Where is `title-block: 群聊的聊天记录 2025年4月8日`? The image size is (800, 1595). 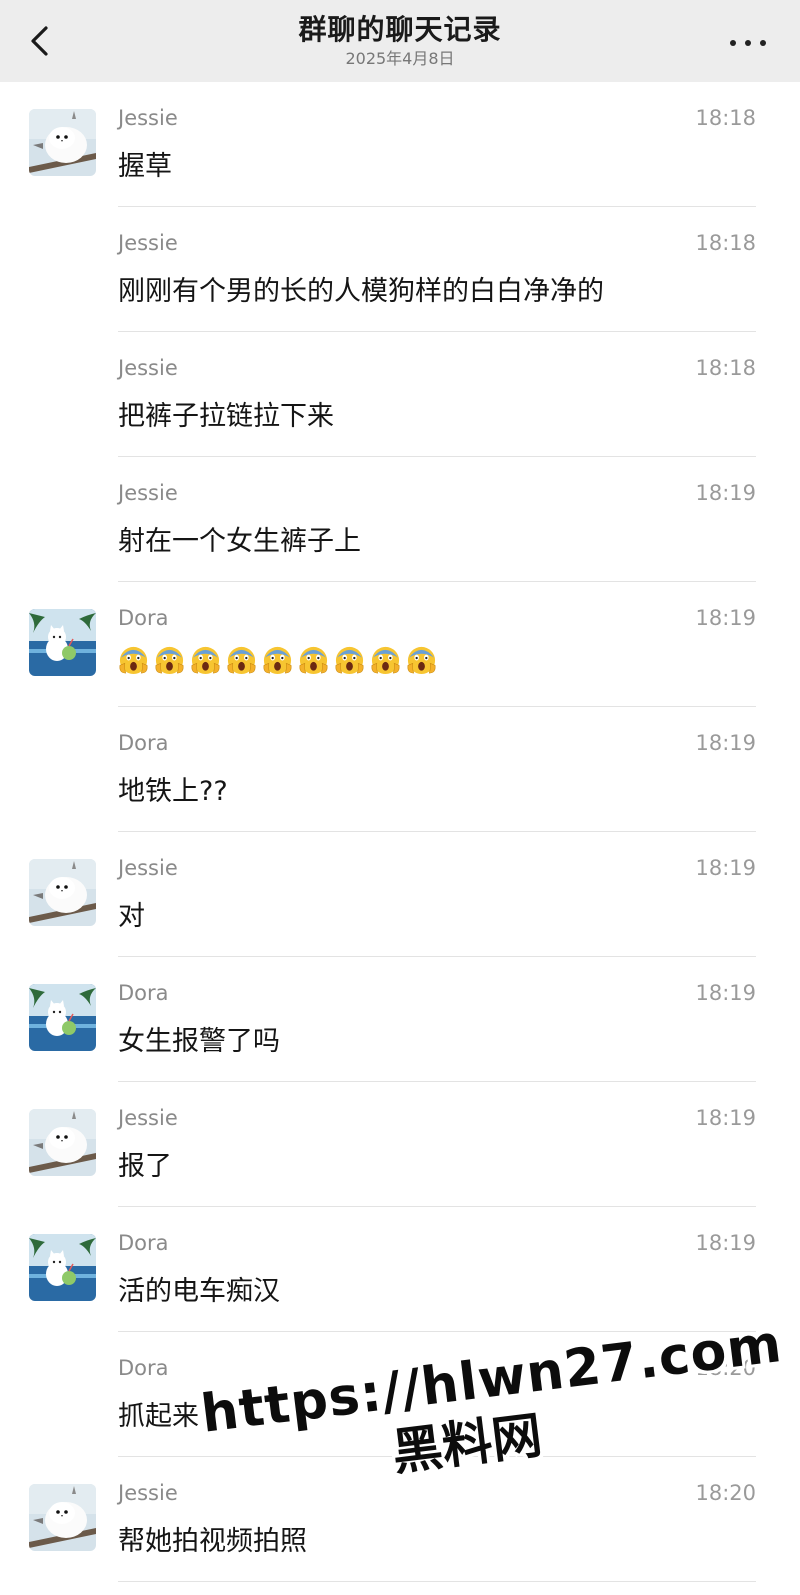
title-block: 群聊的聊天记录 2025年4月8日 is located at coordinates (400, 41).